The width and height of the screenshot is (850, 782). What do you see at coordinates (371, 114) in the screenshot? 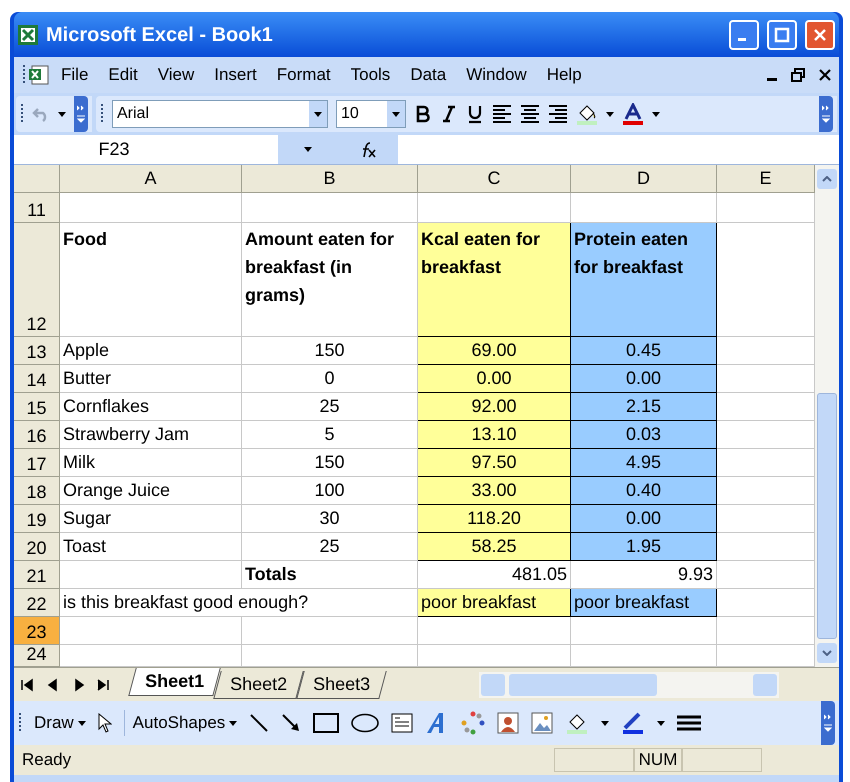
I see `font-size-dropdown: 10` at bounding box center [371, 114].